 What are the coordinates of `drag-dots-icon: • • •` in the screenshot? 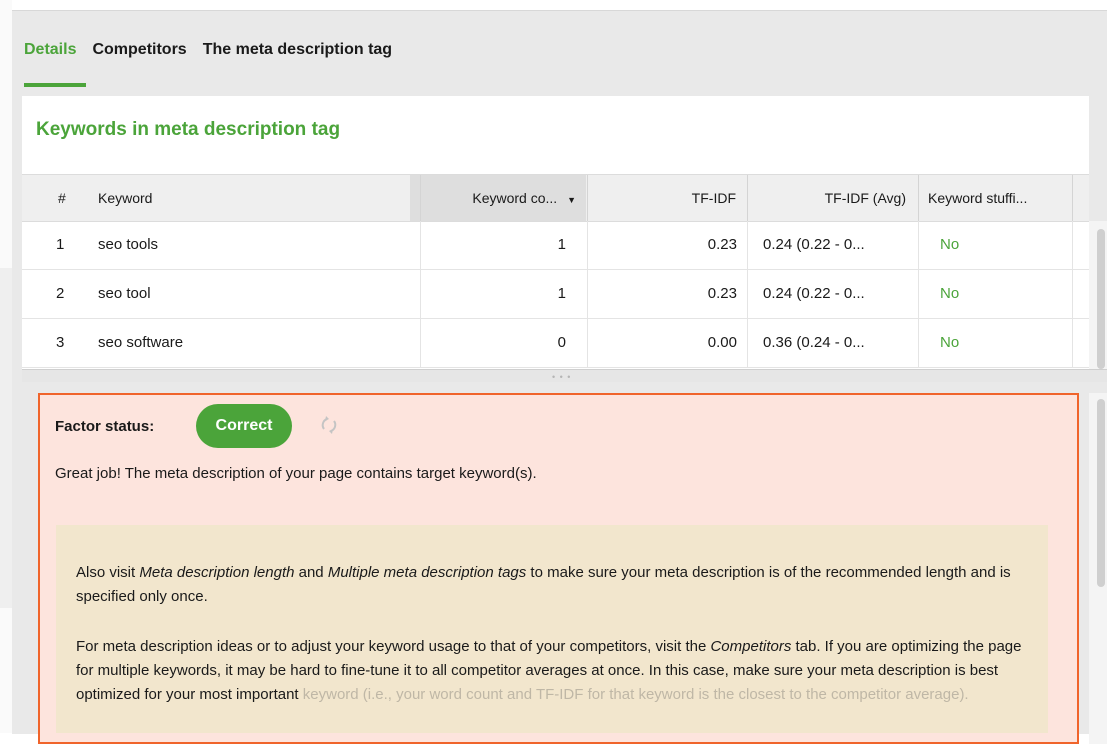 It's located at (562, 377).